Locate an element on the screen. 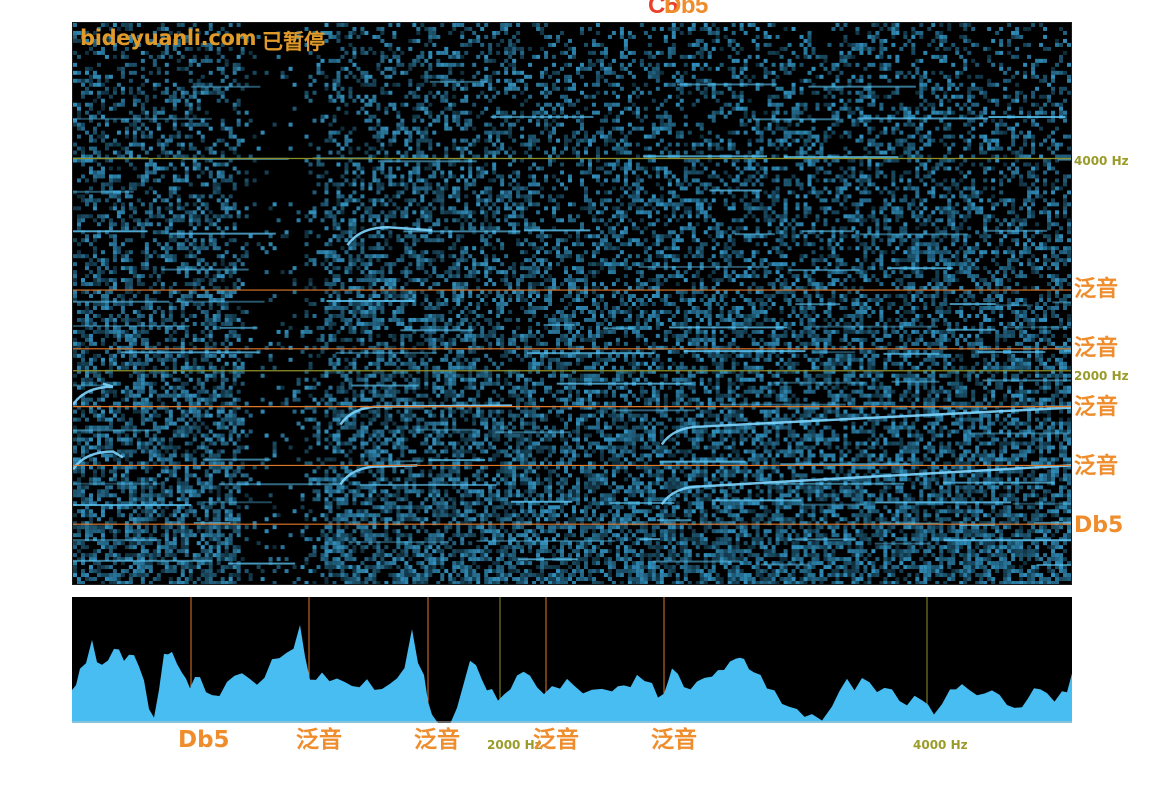  freq-marker-label: 2000 Hz is located at coordinates (1101, 376).